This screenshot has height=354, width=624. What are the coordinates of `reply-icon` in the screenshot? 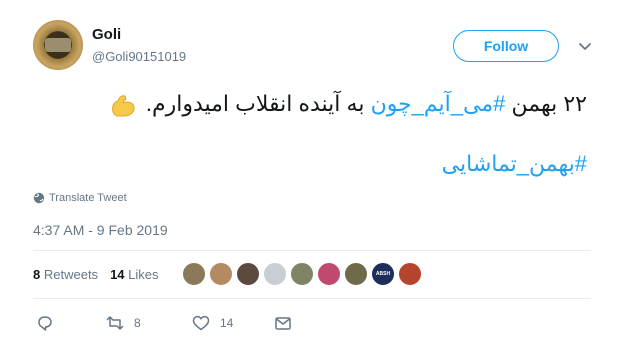 It's located at (45, 323).